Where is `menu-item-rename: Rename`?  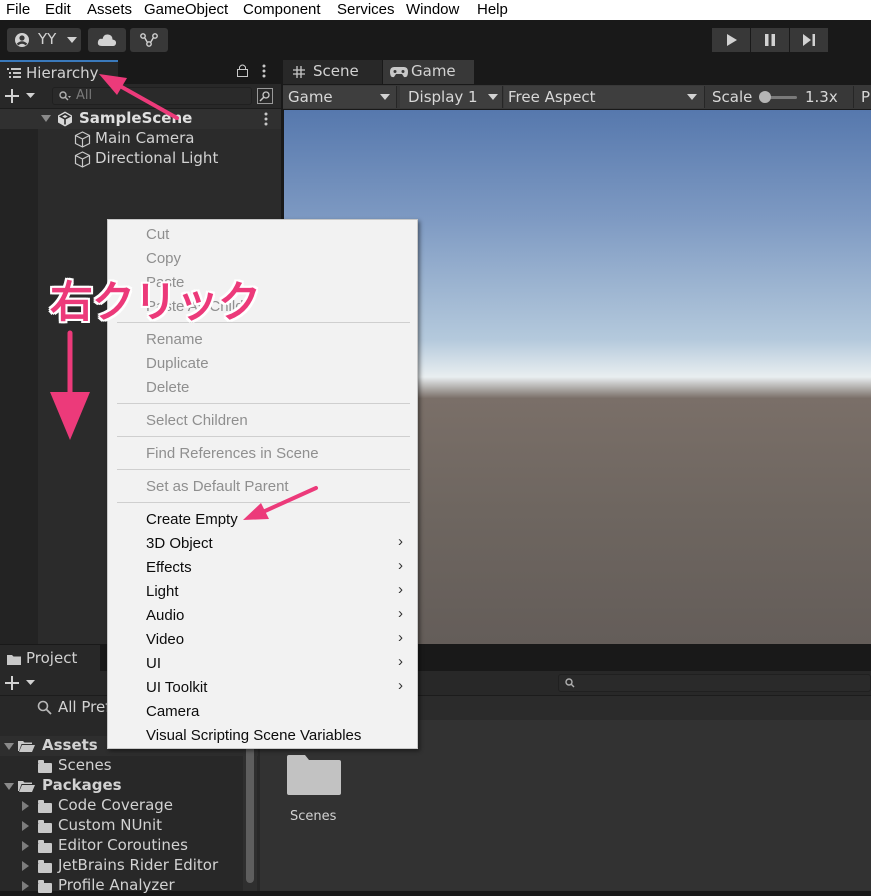 menu-item-rename: Rename is located at coordinates (174, 339).